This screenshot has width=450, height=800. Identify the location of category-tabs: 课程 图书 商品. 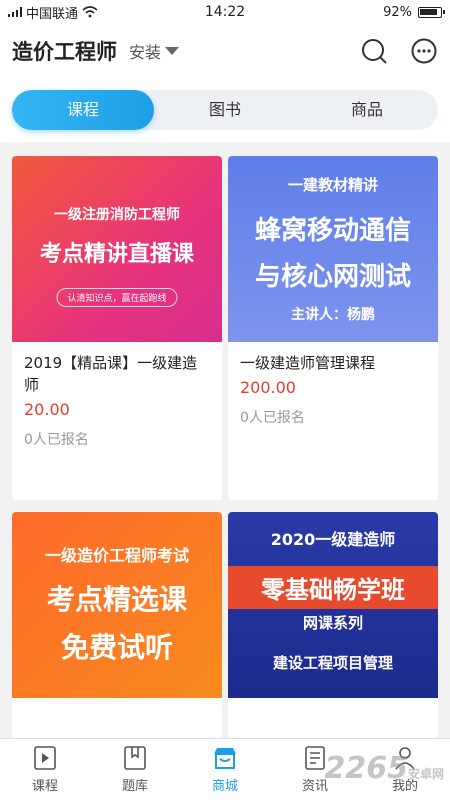
(225, 110).